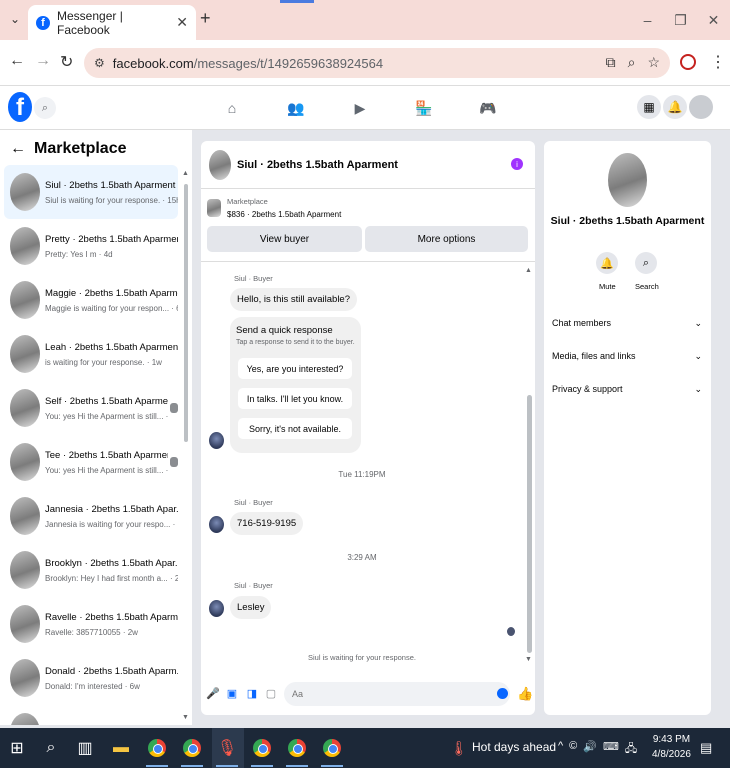 The image size is (730, 768). What do you see at coordinates (186, 313) in the screenshot?
I see `sidebar-scrollbar` at bounding box center [186, 313].